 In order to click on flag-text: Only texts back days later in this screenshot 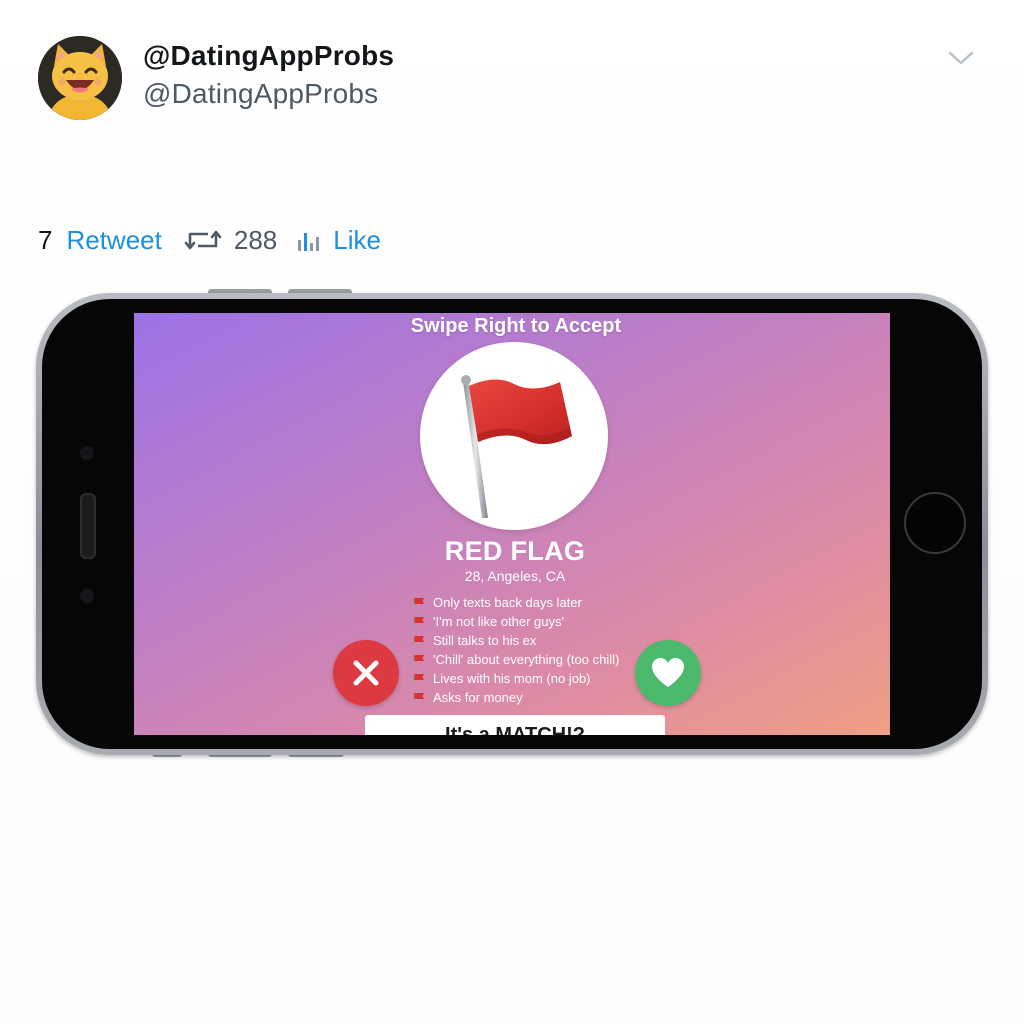, I will do `click(507, 602)`.